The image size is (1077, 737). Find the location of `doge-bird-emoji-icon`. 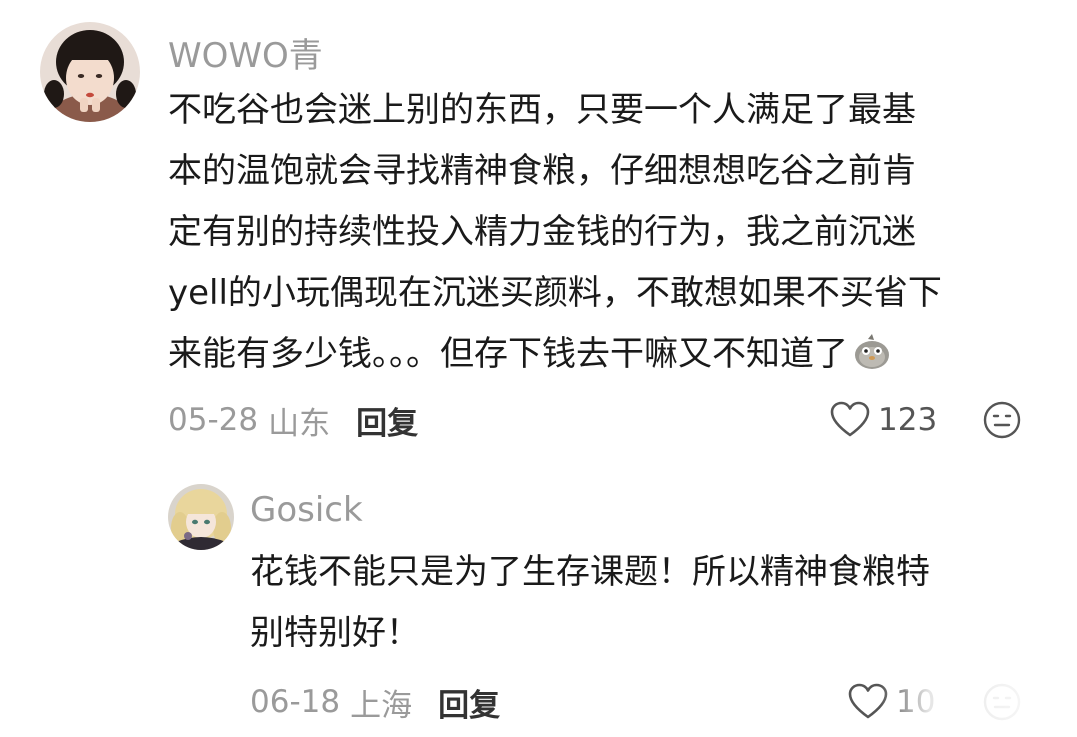

doge-bird-emoji-icon is located at coordinates (872, 351).